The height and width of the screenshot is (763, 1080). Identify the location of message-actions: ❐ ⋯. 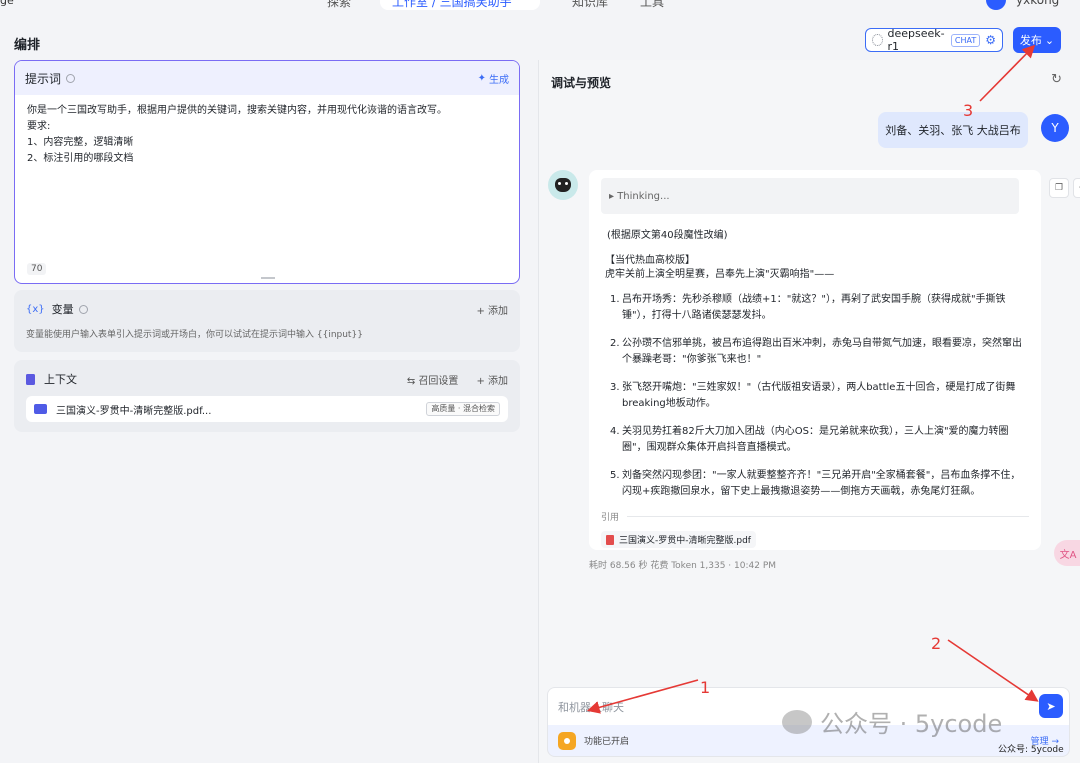
(1064, 188).